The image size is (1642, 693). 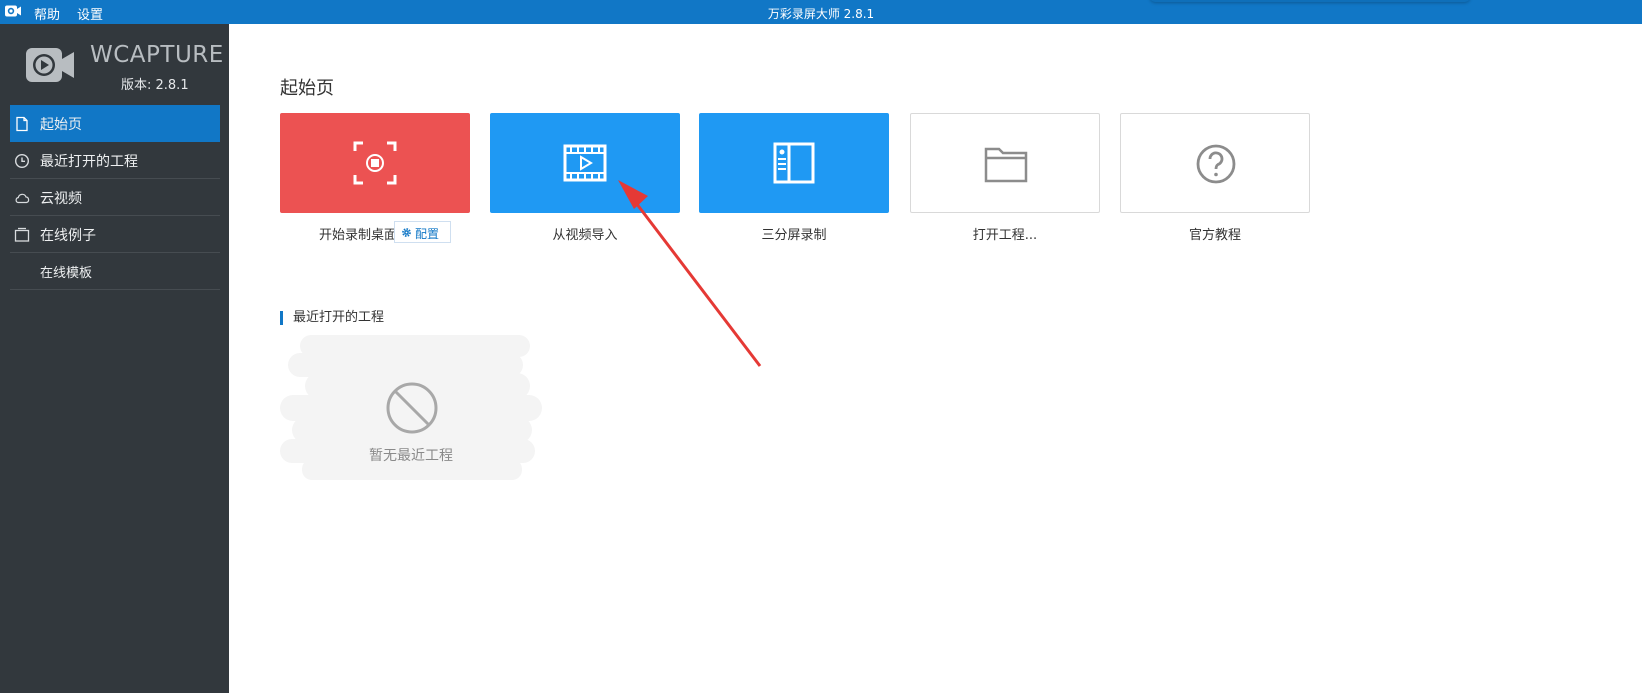 I want to click on sidebar-nav: 起始页 最近打开的工程 云视频 在线例子 在线模板, so click(x=115, y=197).